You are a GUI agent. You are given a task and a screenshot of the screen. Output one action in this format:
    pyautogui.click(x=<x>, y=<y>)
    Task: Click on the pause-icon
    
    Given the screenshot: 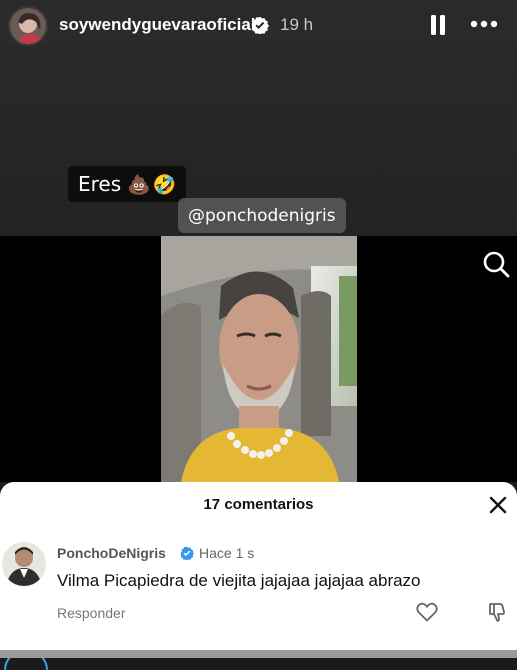 What is the action you would take?
    pyautogui.click(x=438, y=25)
    